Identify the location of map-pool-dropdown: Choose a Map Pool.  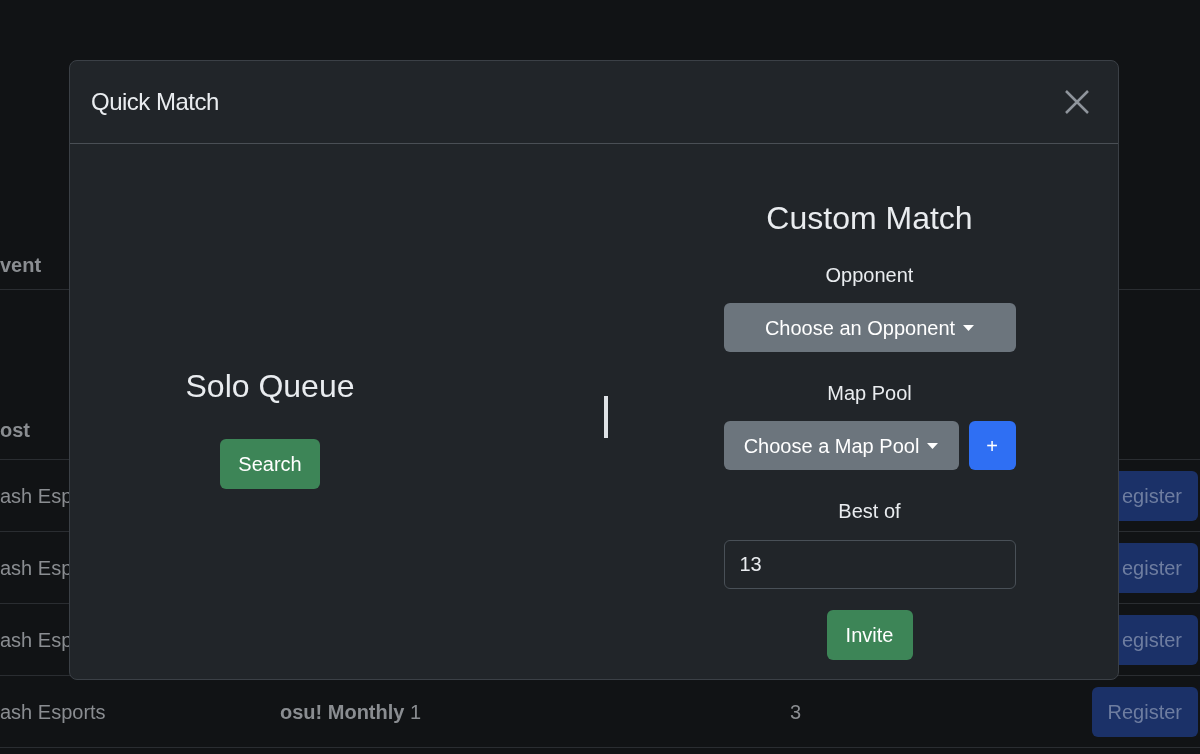
(841, 445).